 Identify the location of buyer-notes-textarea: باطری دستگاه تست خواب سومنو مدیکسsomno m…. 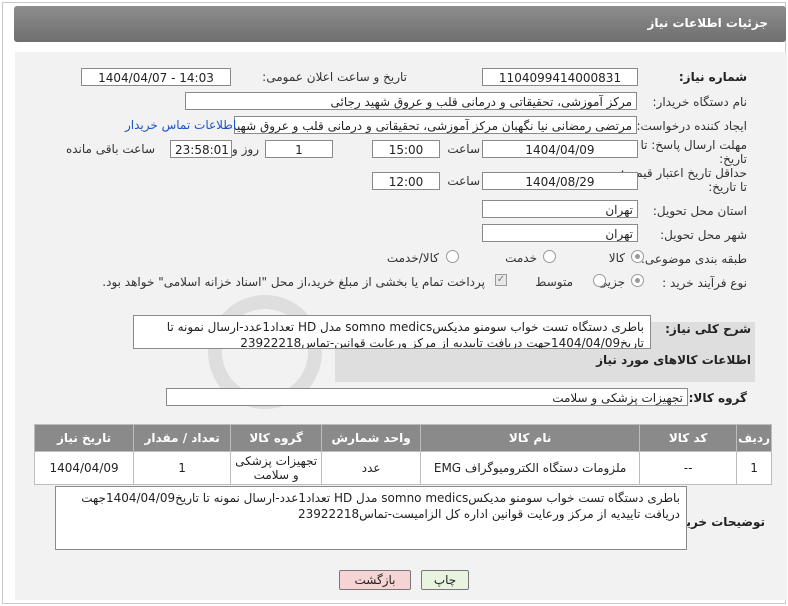
(371, 518).